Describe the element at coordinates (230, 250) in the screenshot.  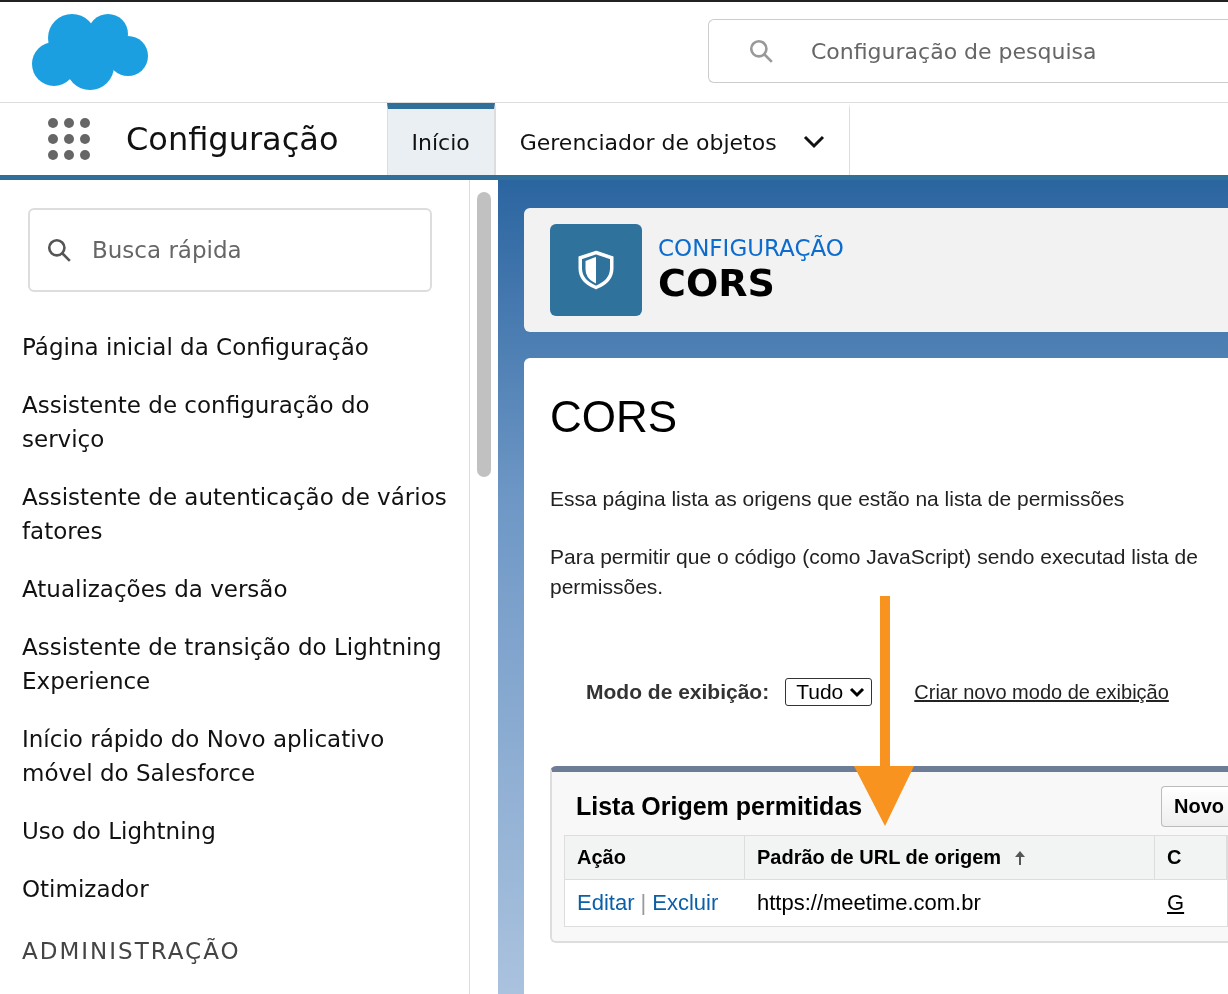
I see `quick-search-field: Busca rápida` at that location.